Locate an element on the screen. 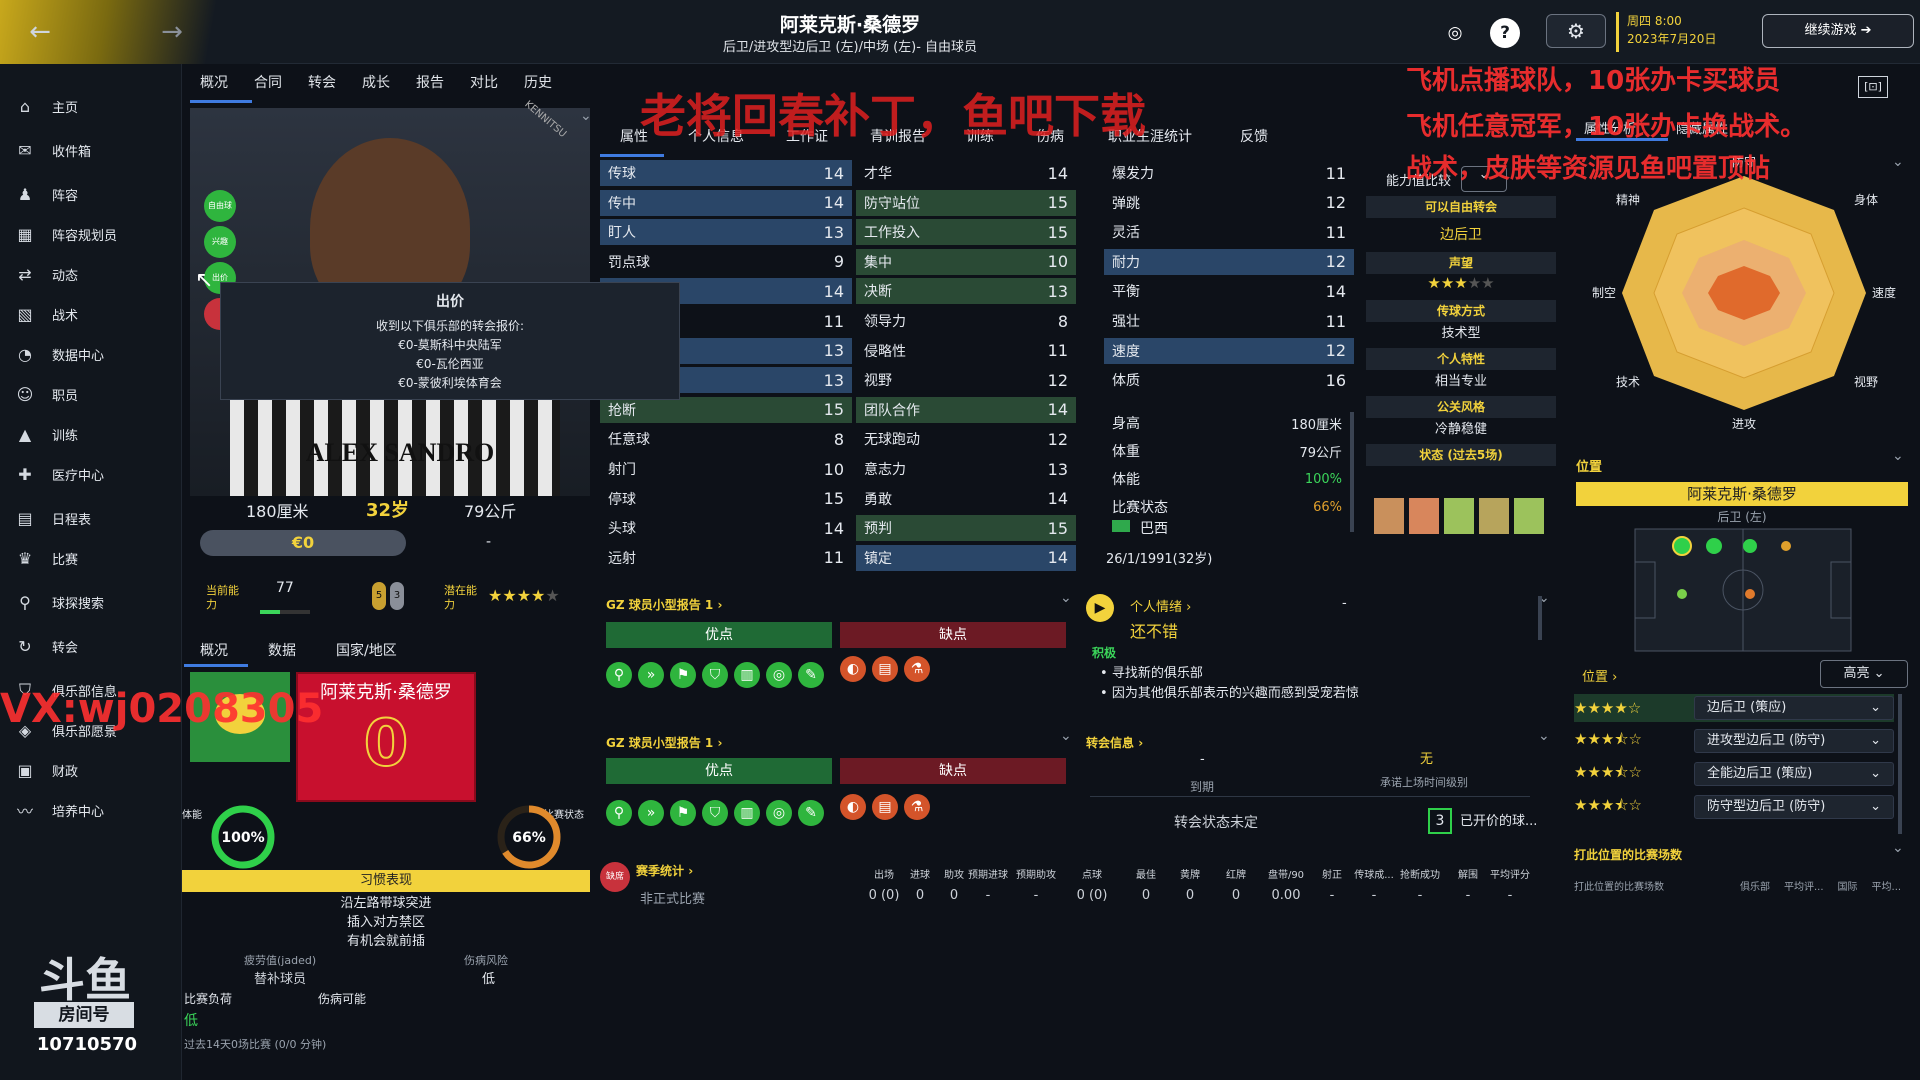 This screenshot has height=1080, width=1920. attr-tab: 反馈 is located at coordinates (1254, 136).